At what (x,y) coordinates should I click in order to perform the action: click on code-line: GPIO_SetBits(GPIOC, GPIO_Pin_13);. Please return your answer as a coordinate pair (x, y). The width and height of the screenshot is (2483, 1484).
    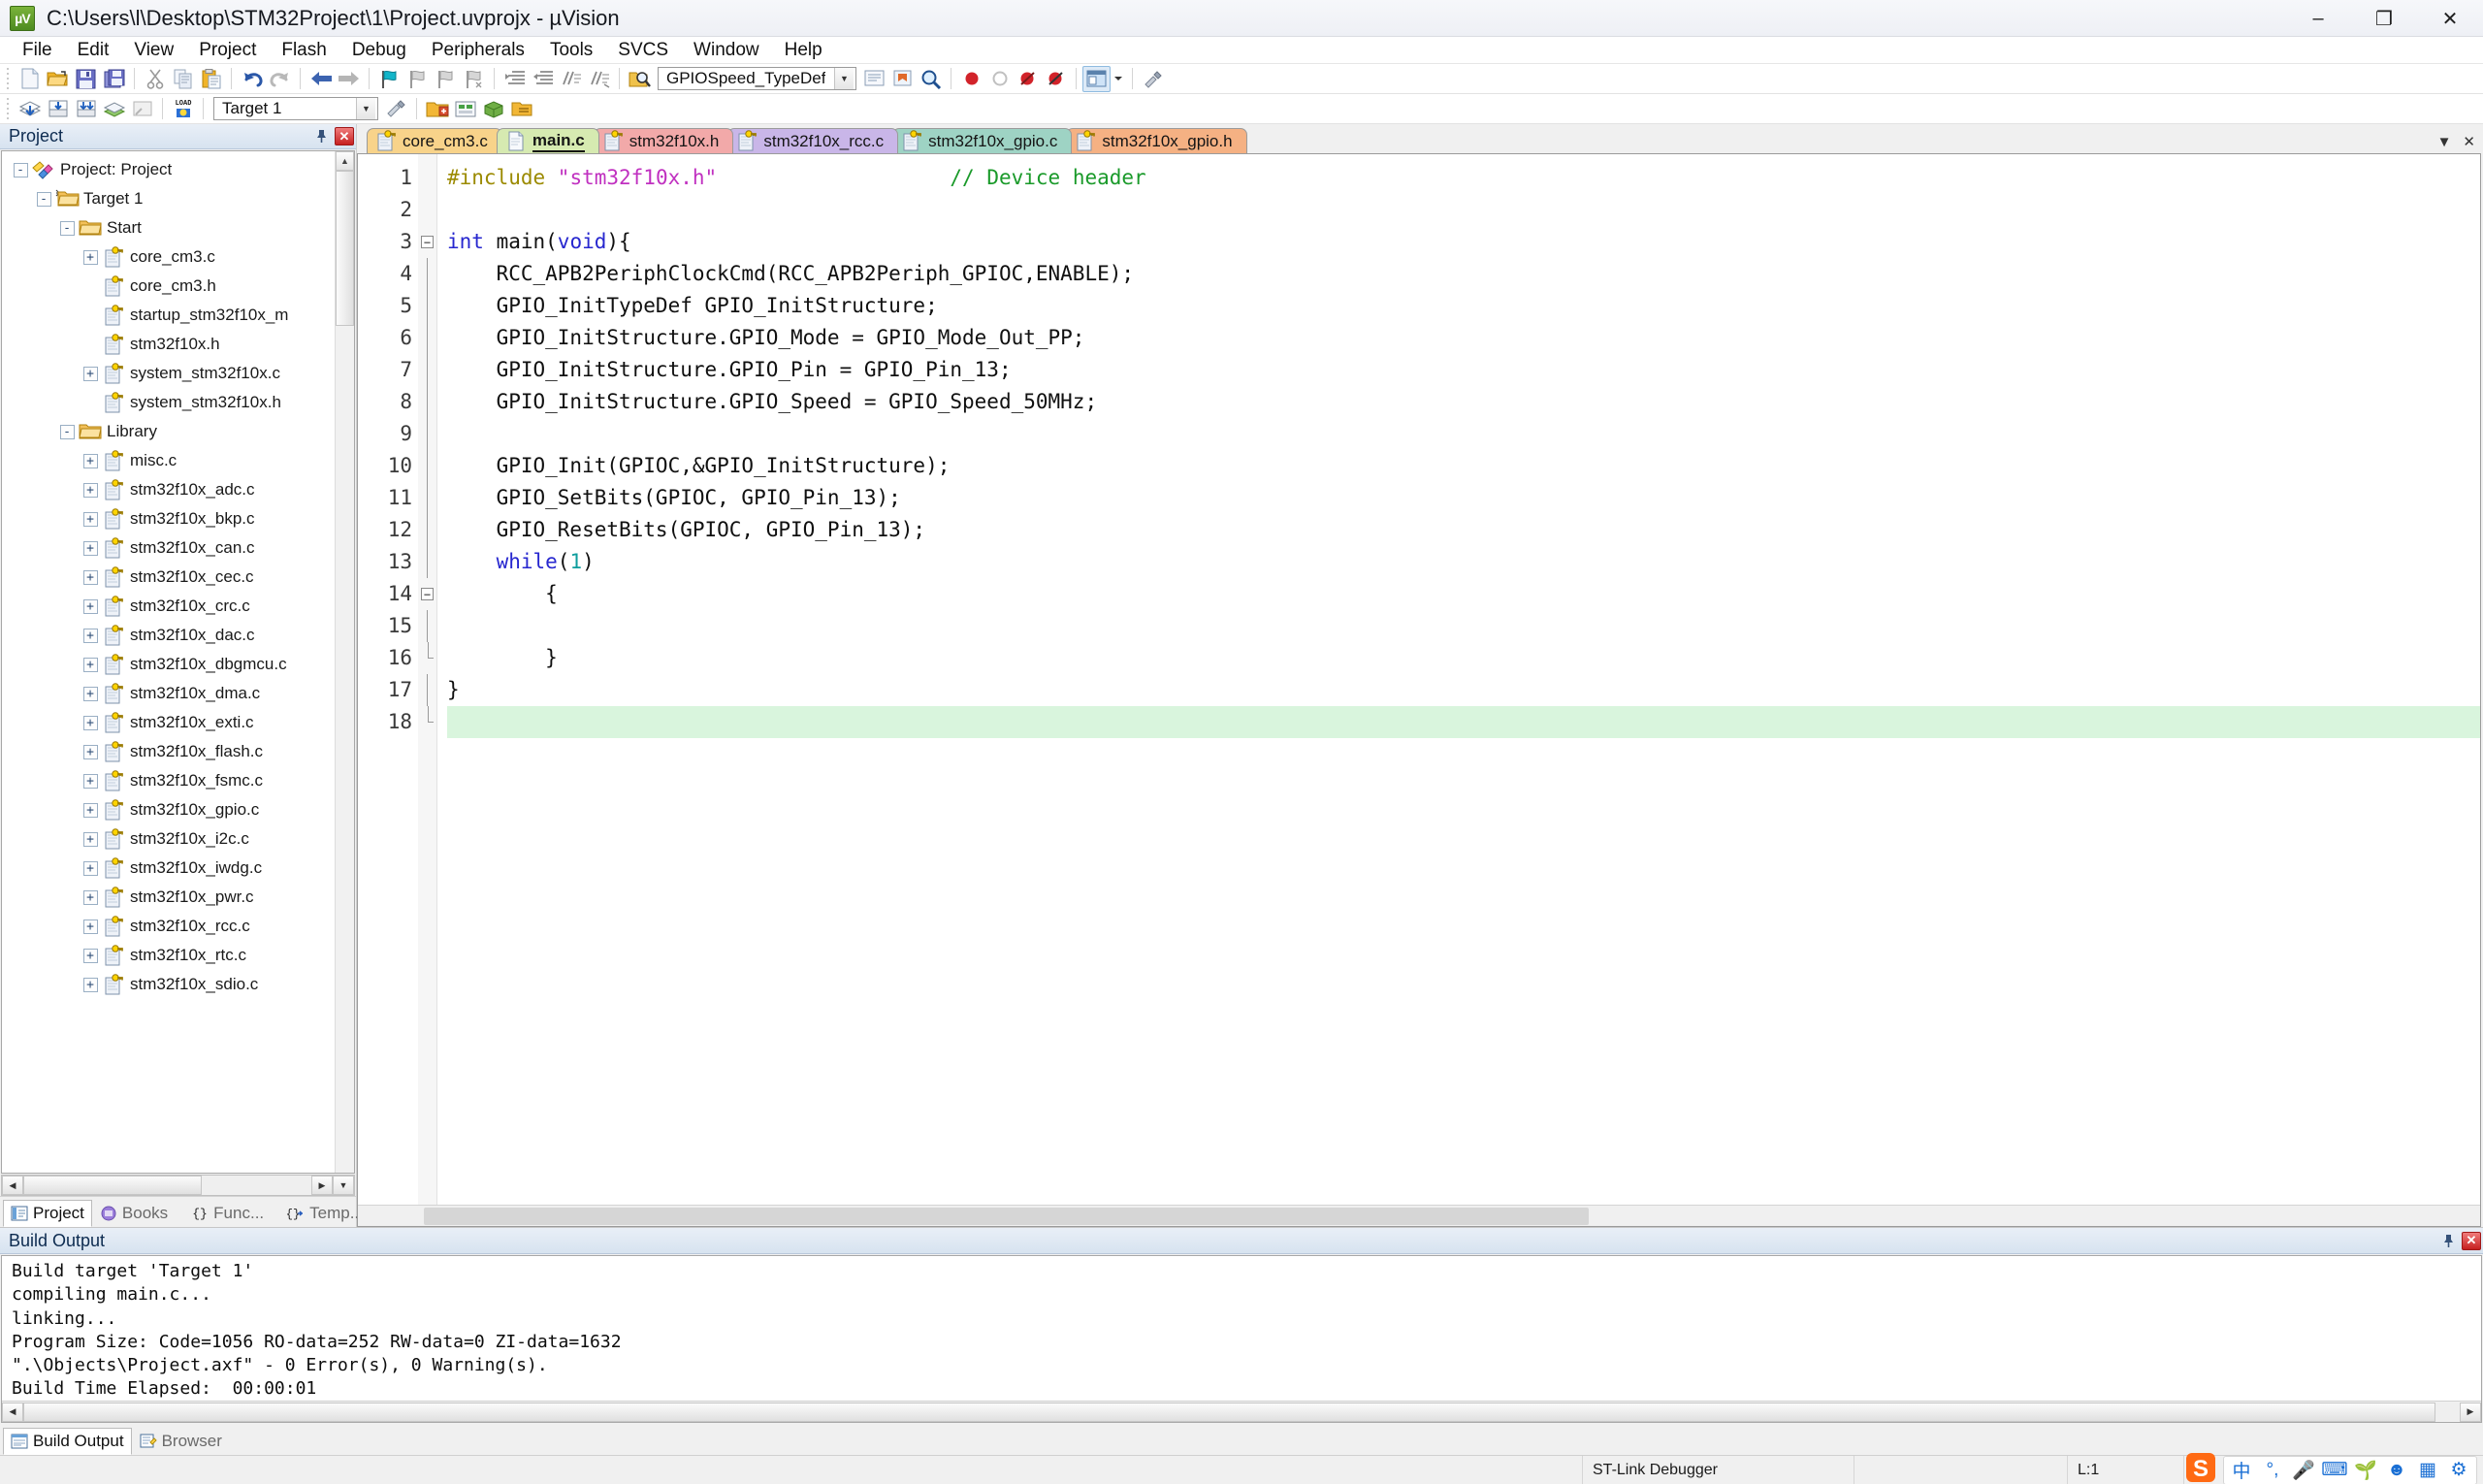
    Looking at the image, I should click on (1464, 498).